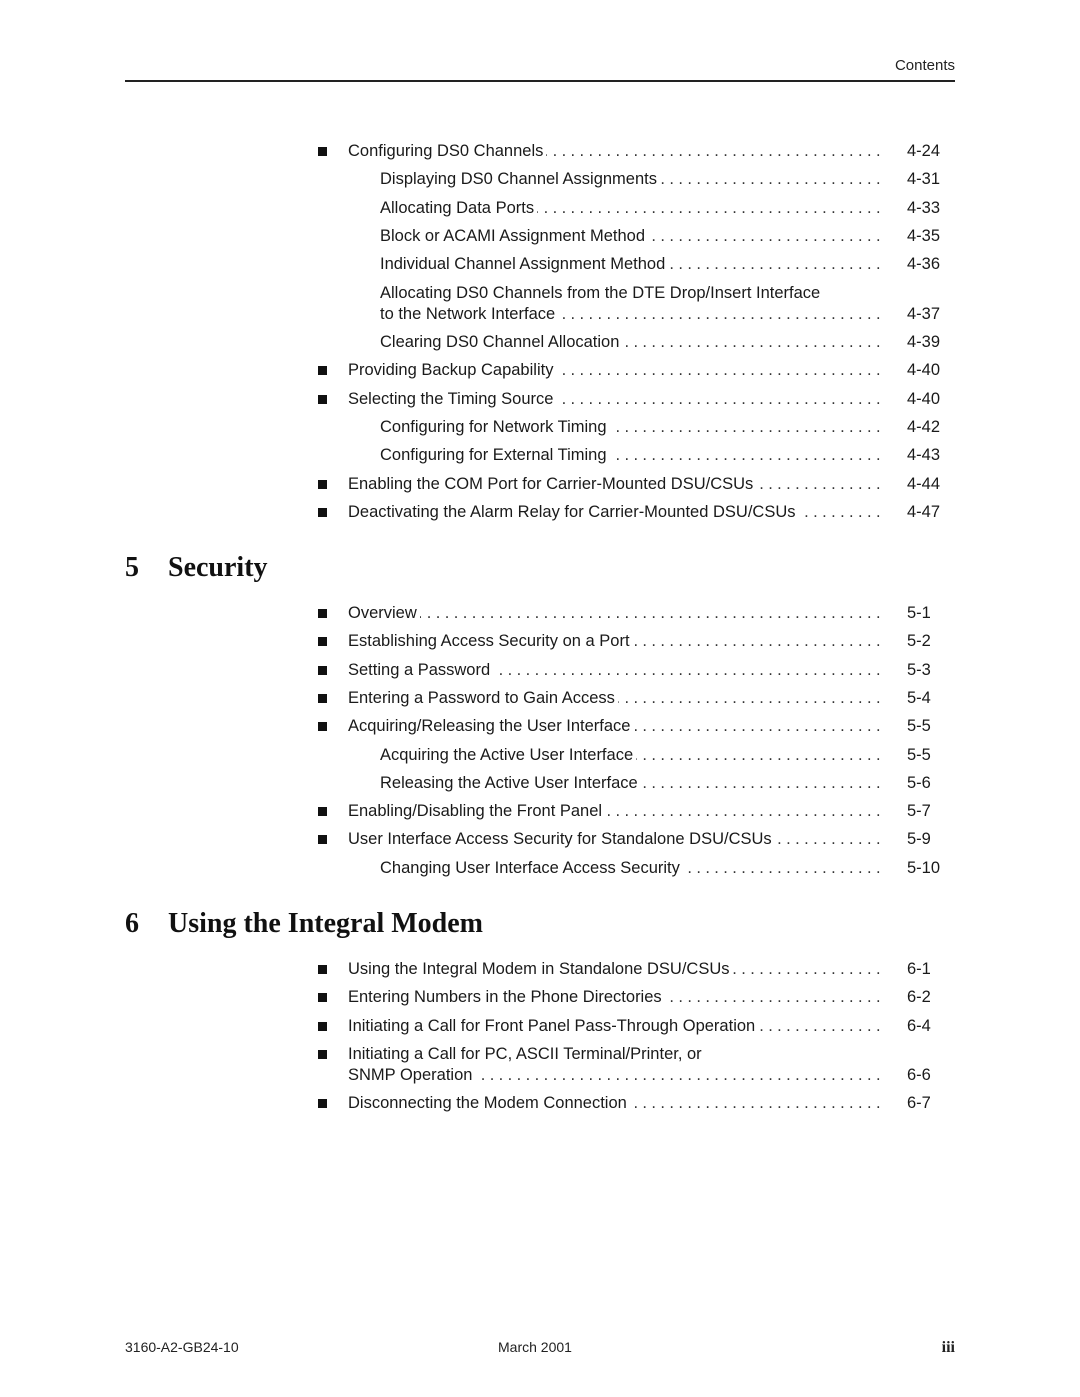 The height and width of the screenshot is (1397, 1080). What do you see at coordinates (493, 426) in the screenshot?
I see `toc-entry-title: Configuring for Network Timing` at bounding box center [493, 426].